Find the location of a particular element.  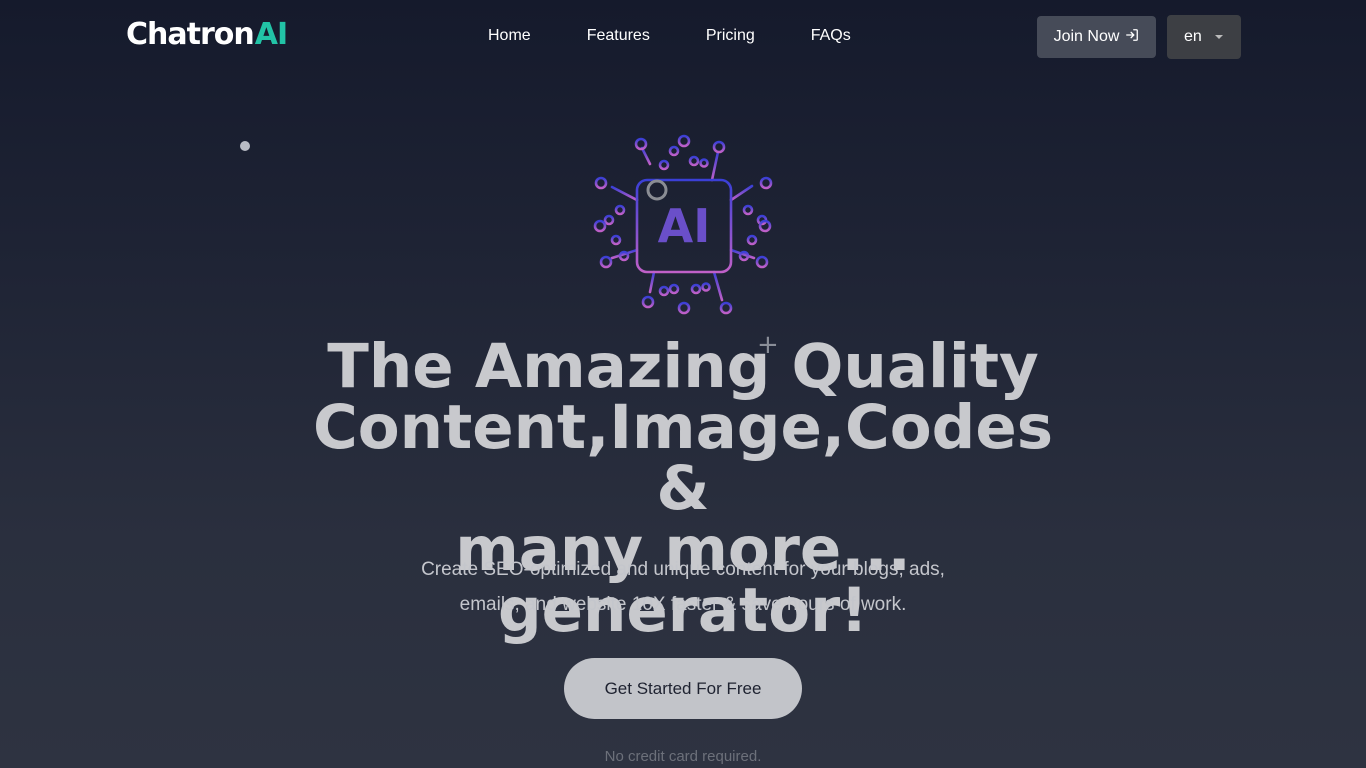

language-value: en is located at coordinates (1193, 36).